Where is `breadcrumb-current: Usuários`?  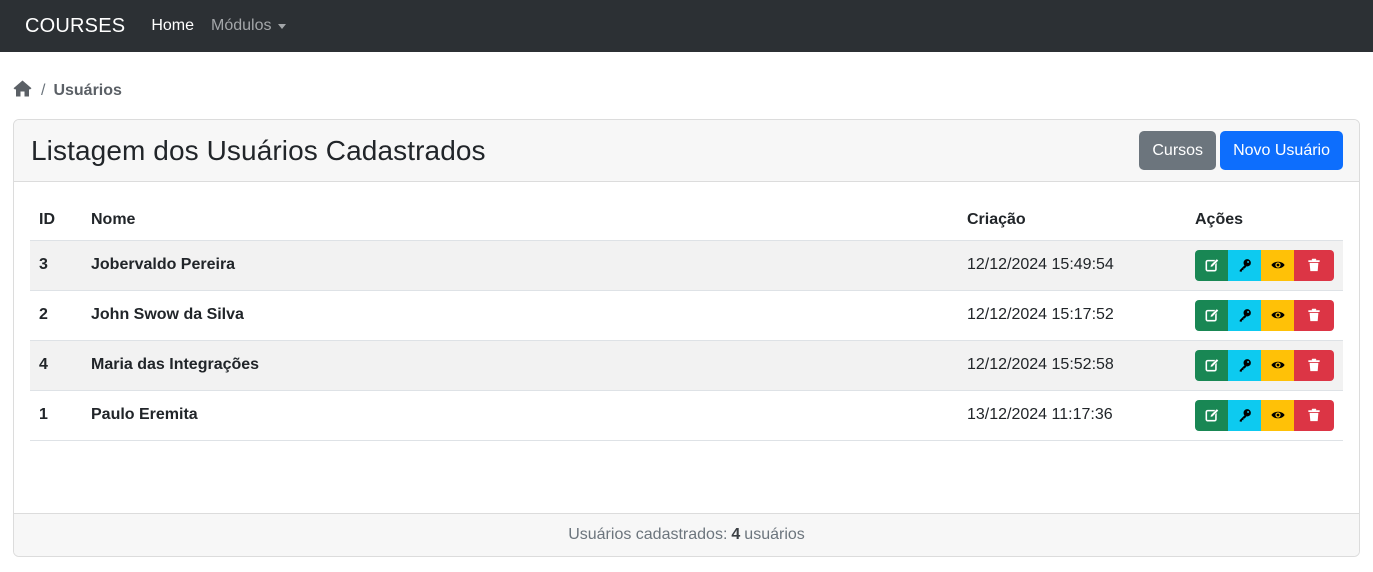
breadcrumb-current: Usuários is located at coordinates (87, 90).